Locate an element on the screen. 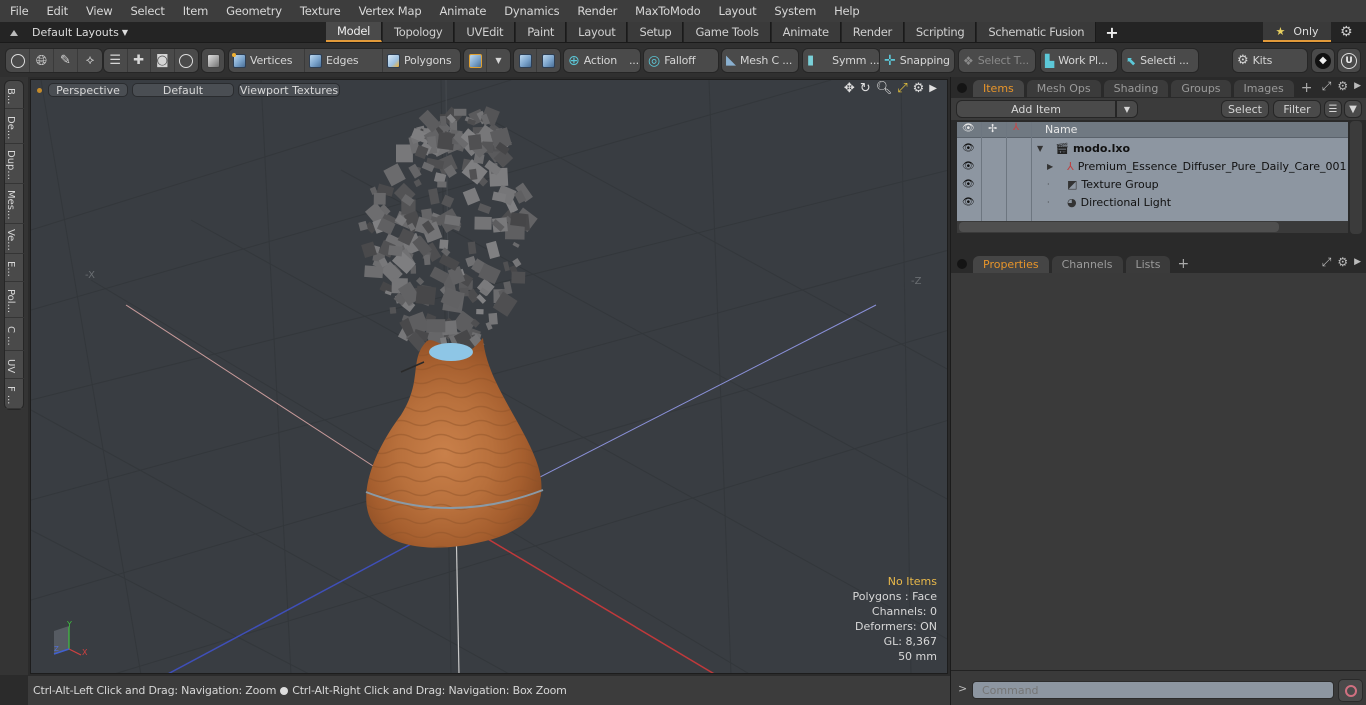  view-mode-dropdown: Perspective is located at coordinates (88, 90).